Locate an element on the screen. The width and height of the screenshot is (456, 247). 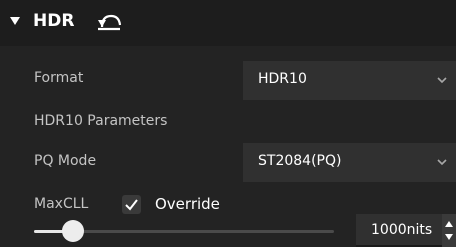
maxcll-value: 1000nits is located at coordinates (401, 230).